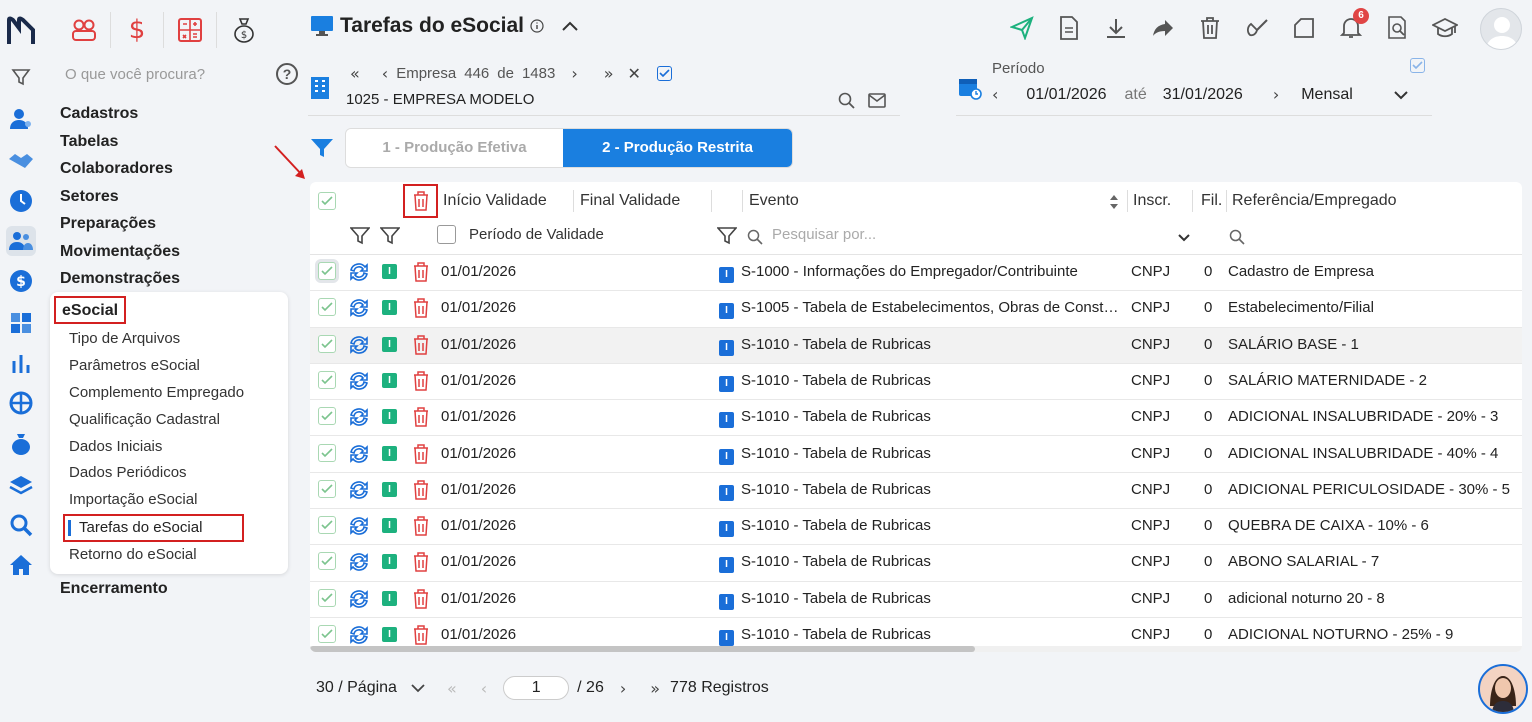 This screenshot has height=722, width=1532. What do you see at coordinates (356, 688) in the screenshot?
I see `per-page-select: 30 / Página` at bounding box center [356, 688].